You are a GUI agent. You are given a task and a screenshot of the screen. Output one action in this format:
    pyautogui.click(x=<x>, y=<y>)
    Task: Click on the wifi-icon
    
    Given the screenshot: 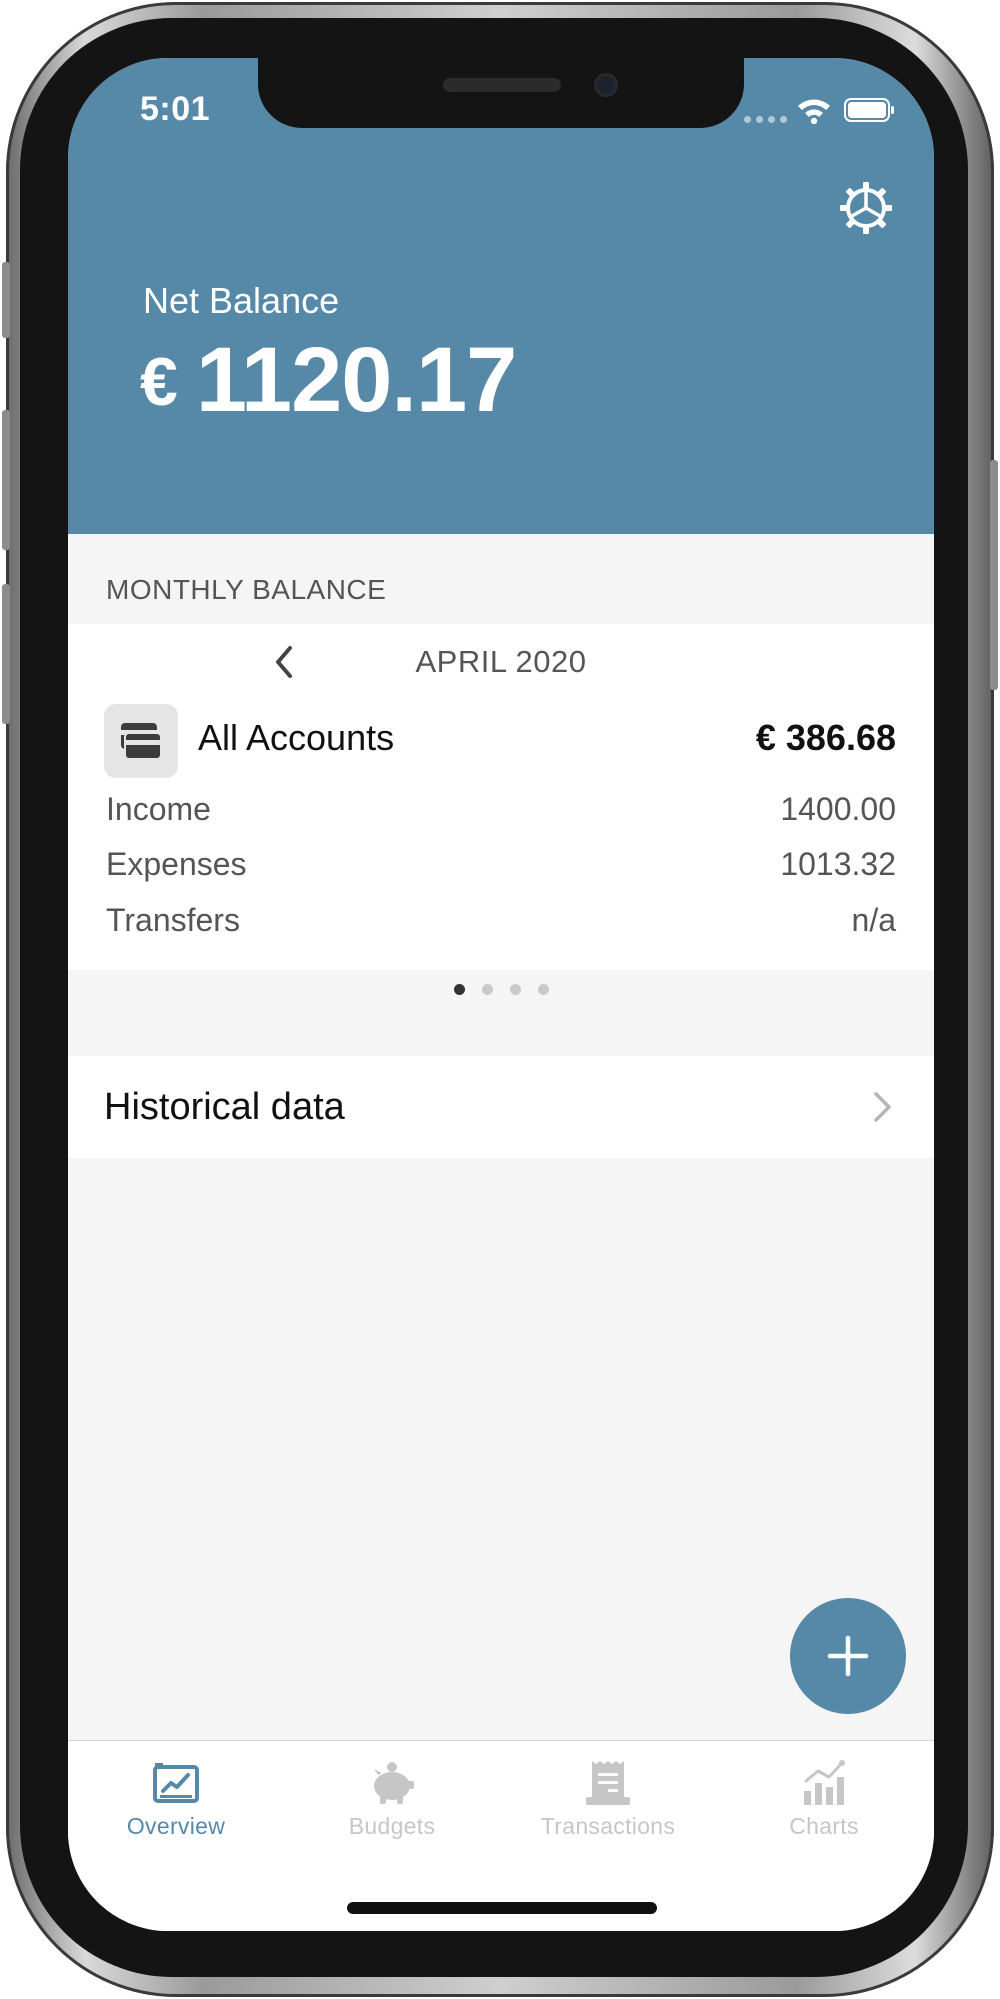 What is the action you would take?
    pyautogui.click(x=814, y=111)
    